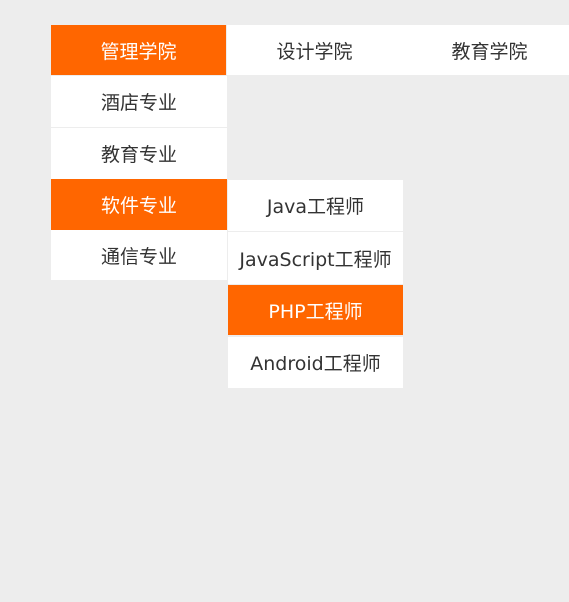 Image resolution: width=569 pixels, height=602 pixels. What do you see at coordinates (139, 204) in the screenshot?
I see `menu-item-software-major: 软件专业` at bounding box center [139, 204].